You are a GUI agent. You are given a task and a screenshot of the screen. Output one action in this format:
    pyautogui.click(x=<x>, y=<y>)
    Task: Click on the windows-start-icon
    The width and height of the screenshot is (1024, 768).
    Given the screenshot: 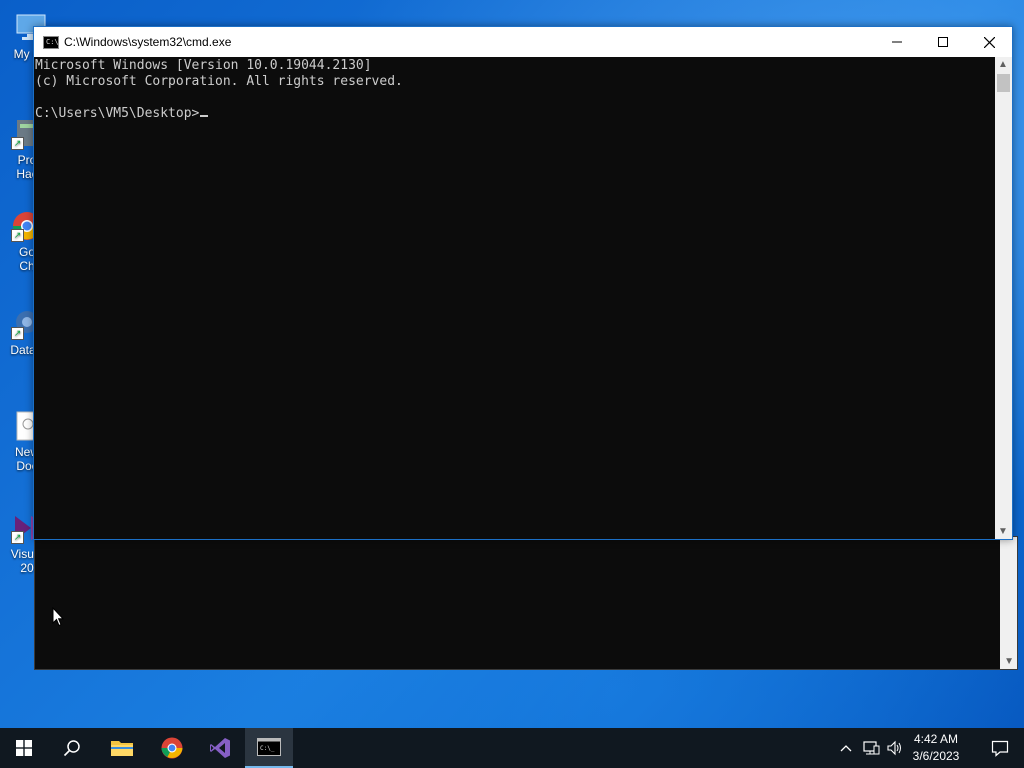 What is the action you would take?
    pyautogui.click(x=24, y=748)
    